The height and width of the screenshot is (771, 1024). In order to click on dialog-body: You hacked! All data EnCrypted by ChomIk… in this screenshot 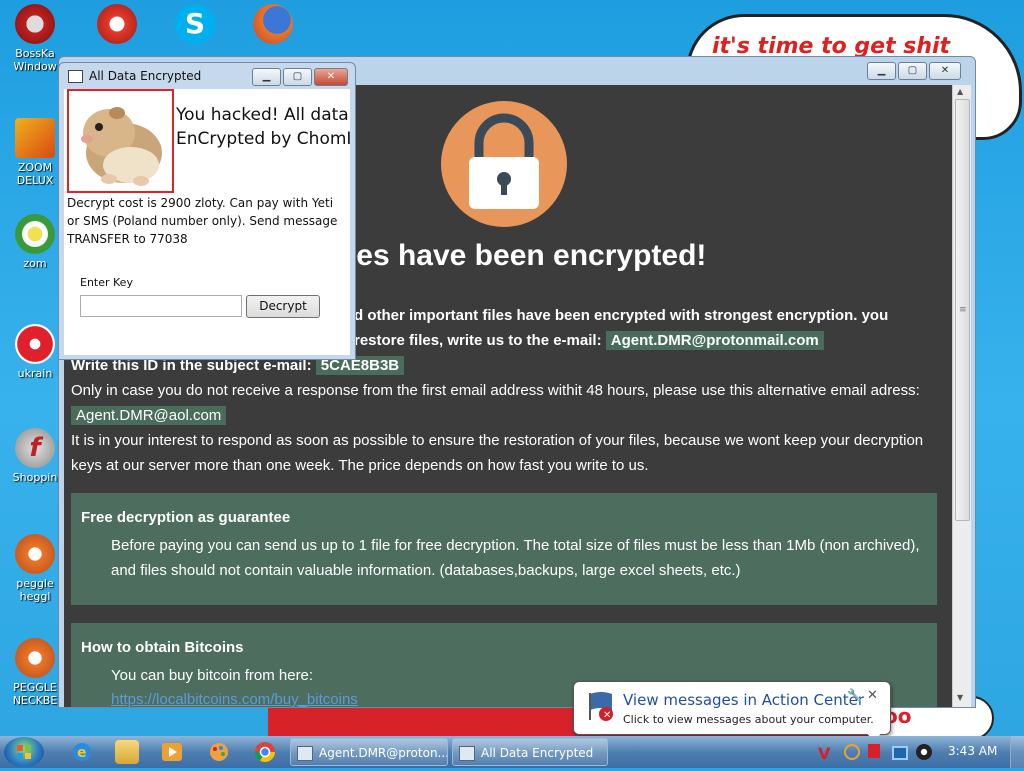, I will do `click(207, 222)`.